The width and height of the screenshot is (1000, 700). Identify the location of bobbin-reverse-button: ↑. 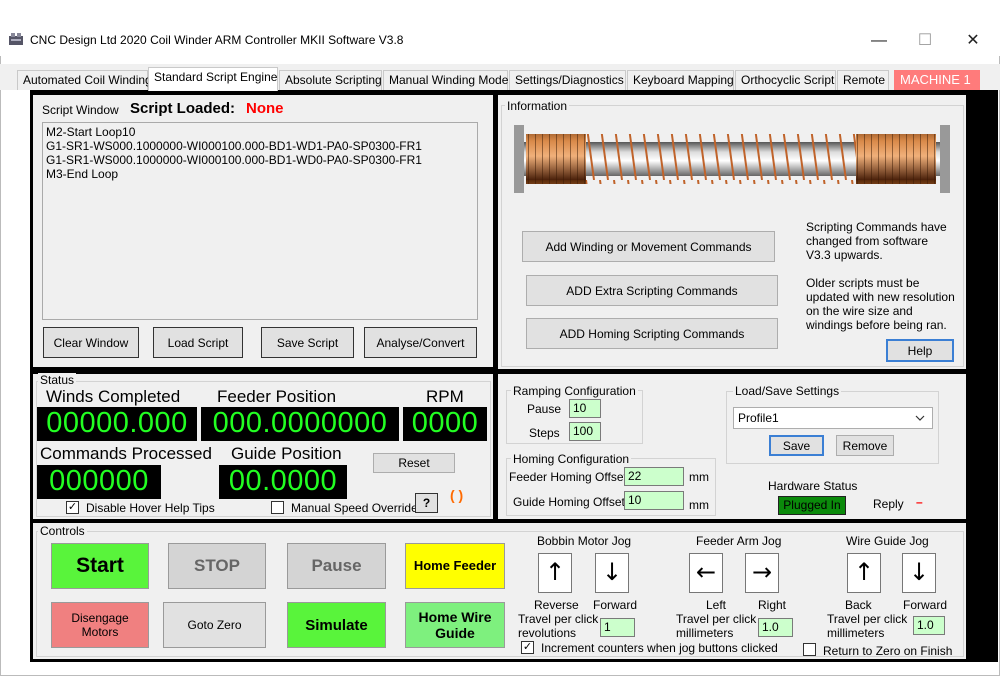
(555, 573).